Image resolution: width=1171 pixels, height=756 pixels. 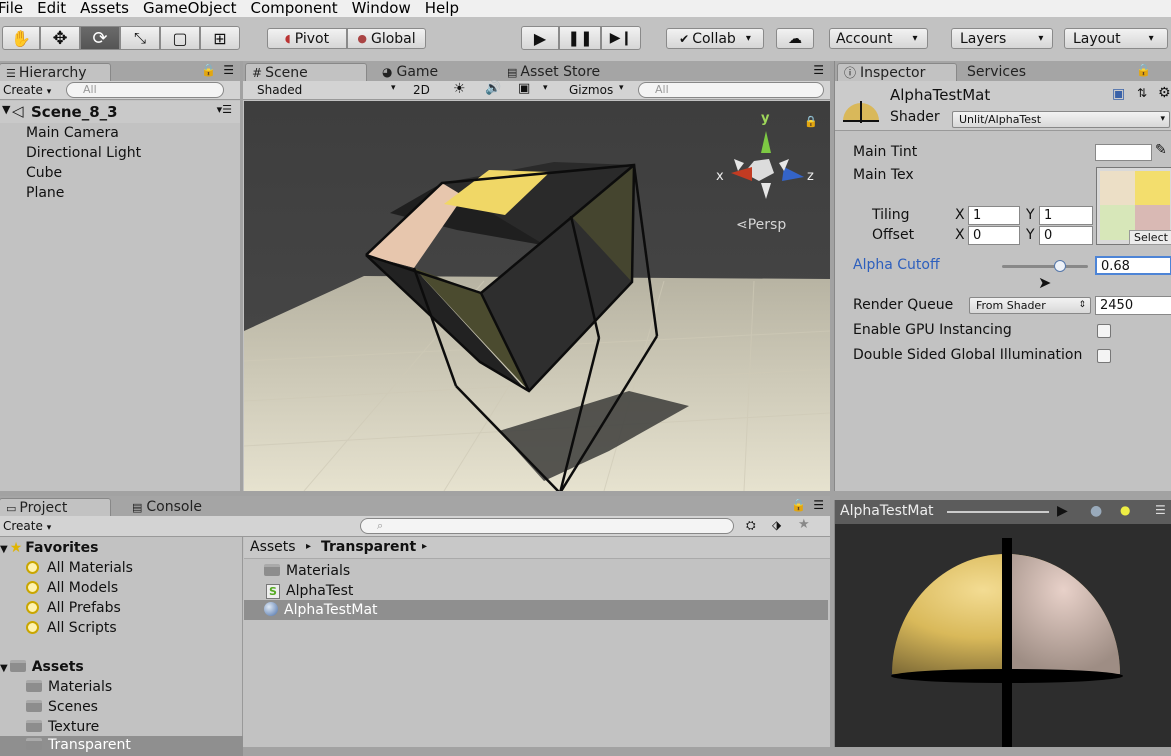 I want to click on cloud-button: ☁, so click(x=795, y=38).